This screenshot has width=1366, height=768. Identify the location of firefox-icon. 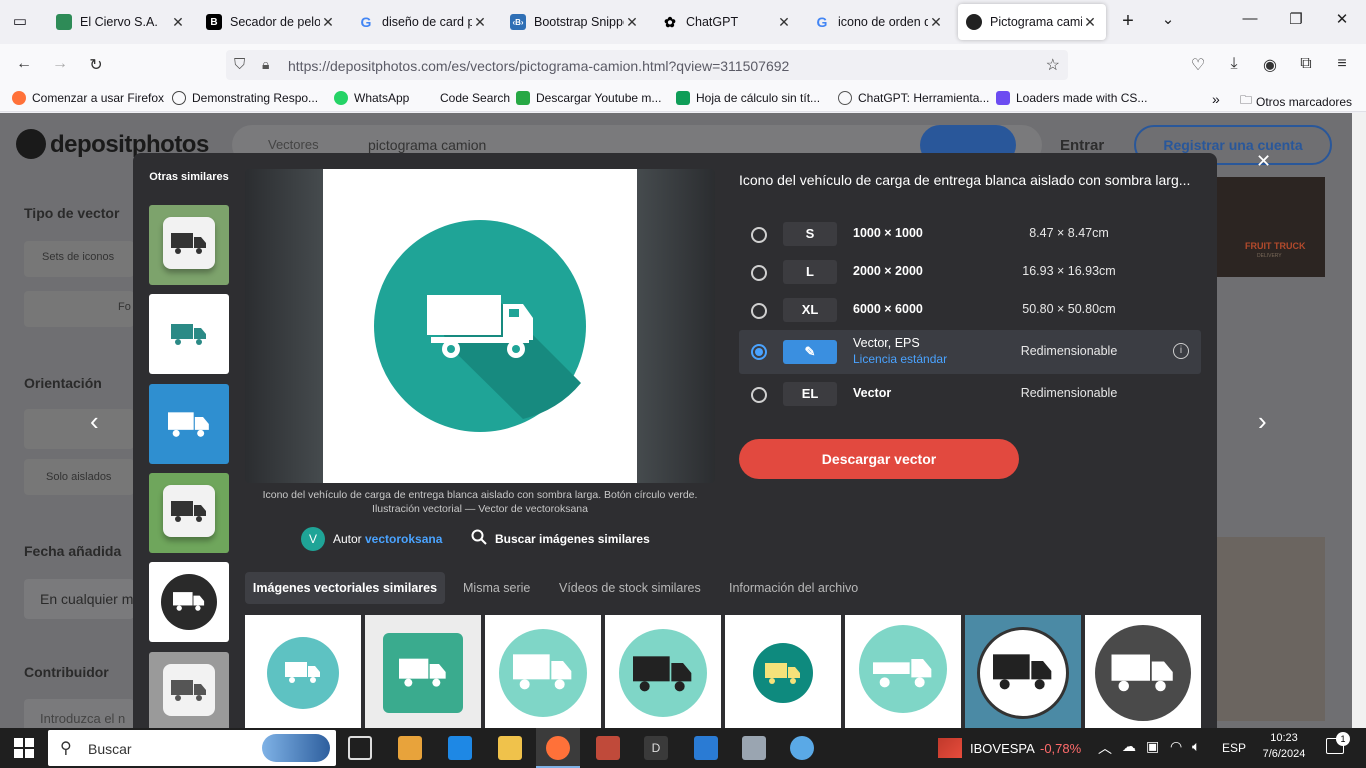
(558, 748).